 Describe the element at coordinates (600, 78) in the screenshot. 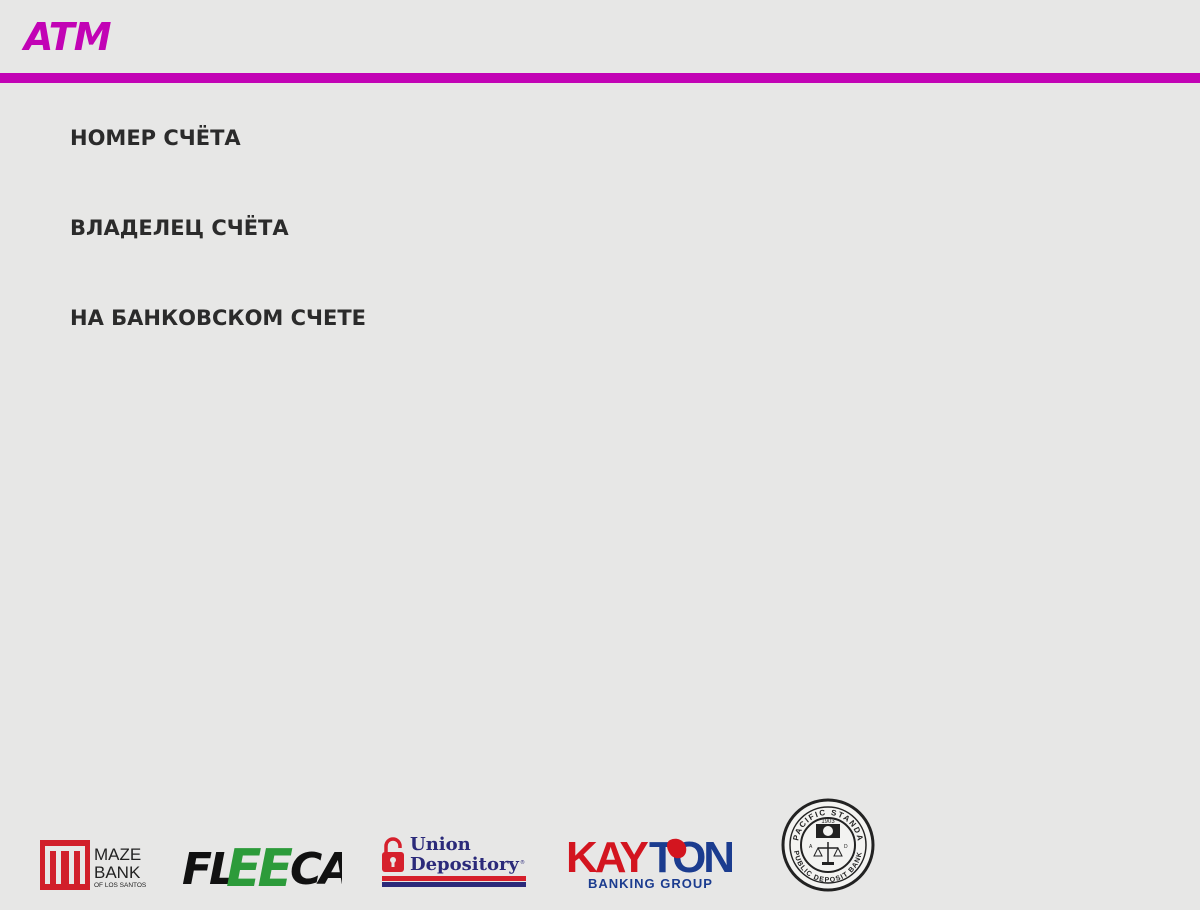

I see `header-divider` at that location.